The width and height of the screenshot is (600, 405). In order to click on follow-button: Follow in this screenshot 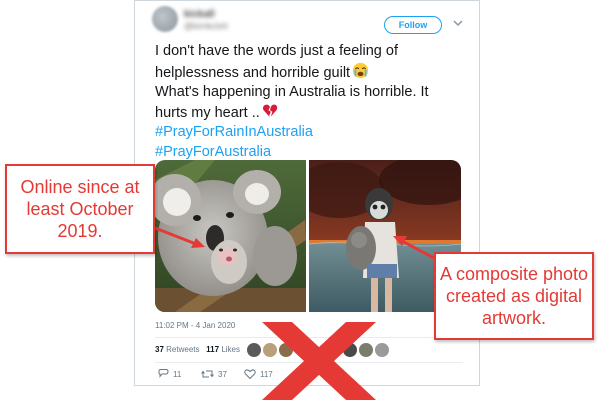, I will do `click(413, 25)`.